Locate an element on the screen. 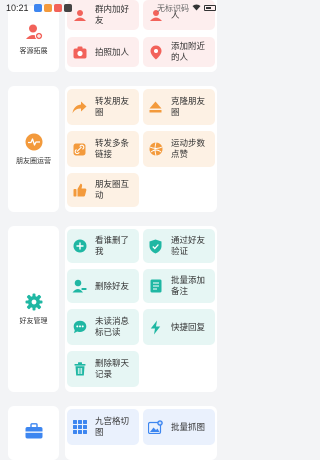 This screenshot has width=320, height=460. thumbs-up-icon is located at coordinates (79, 190).